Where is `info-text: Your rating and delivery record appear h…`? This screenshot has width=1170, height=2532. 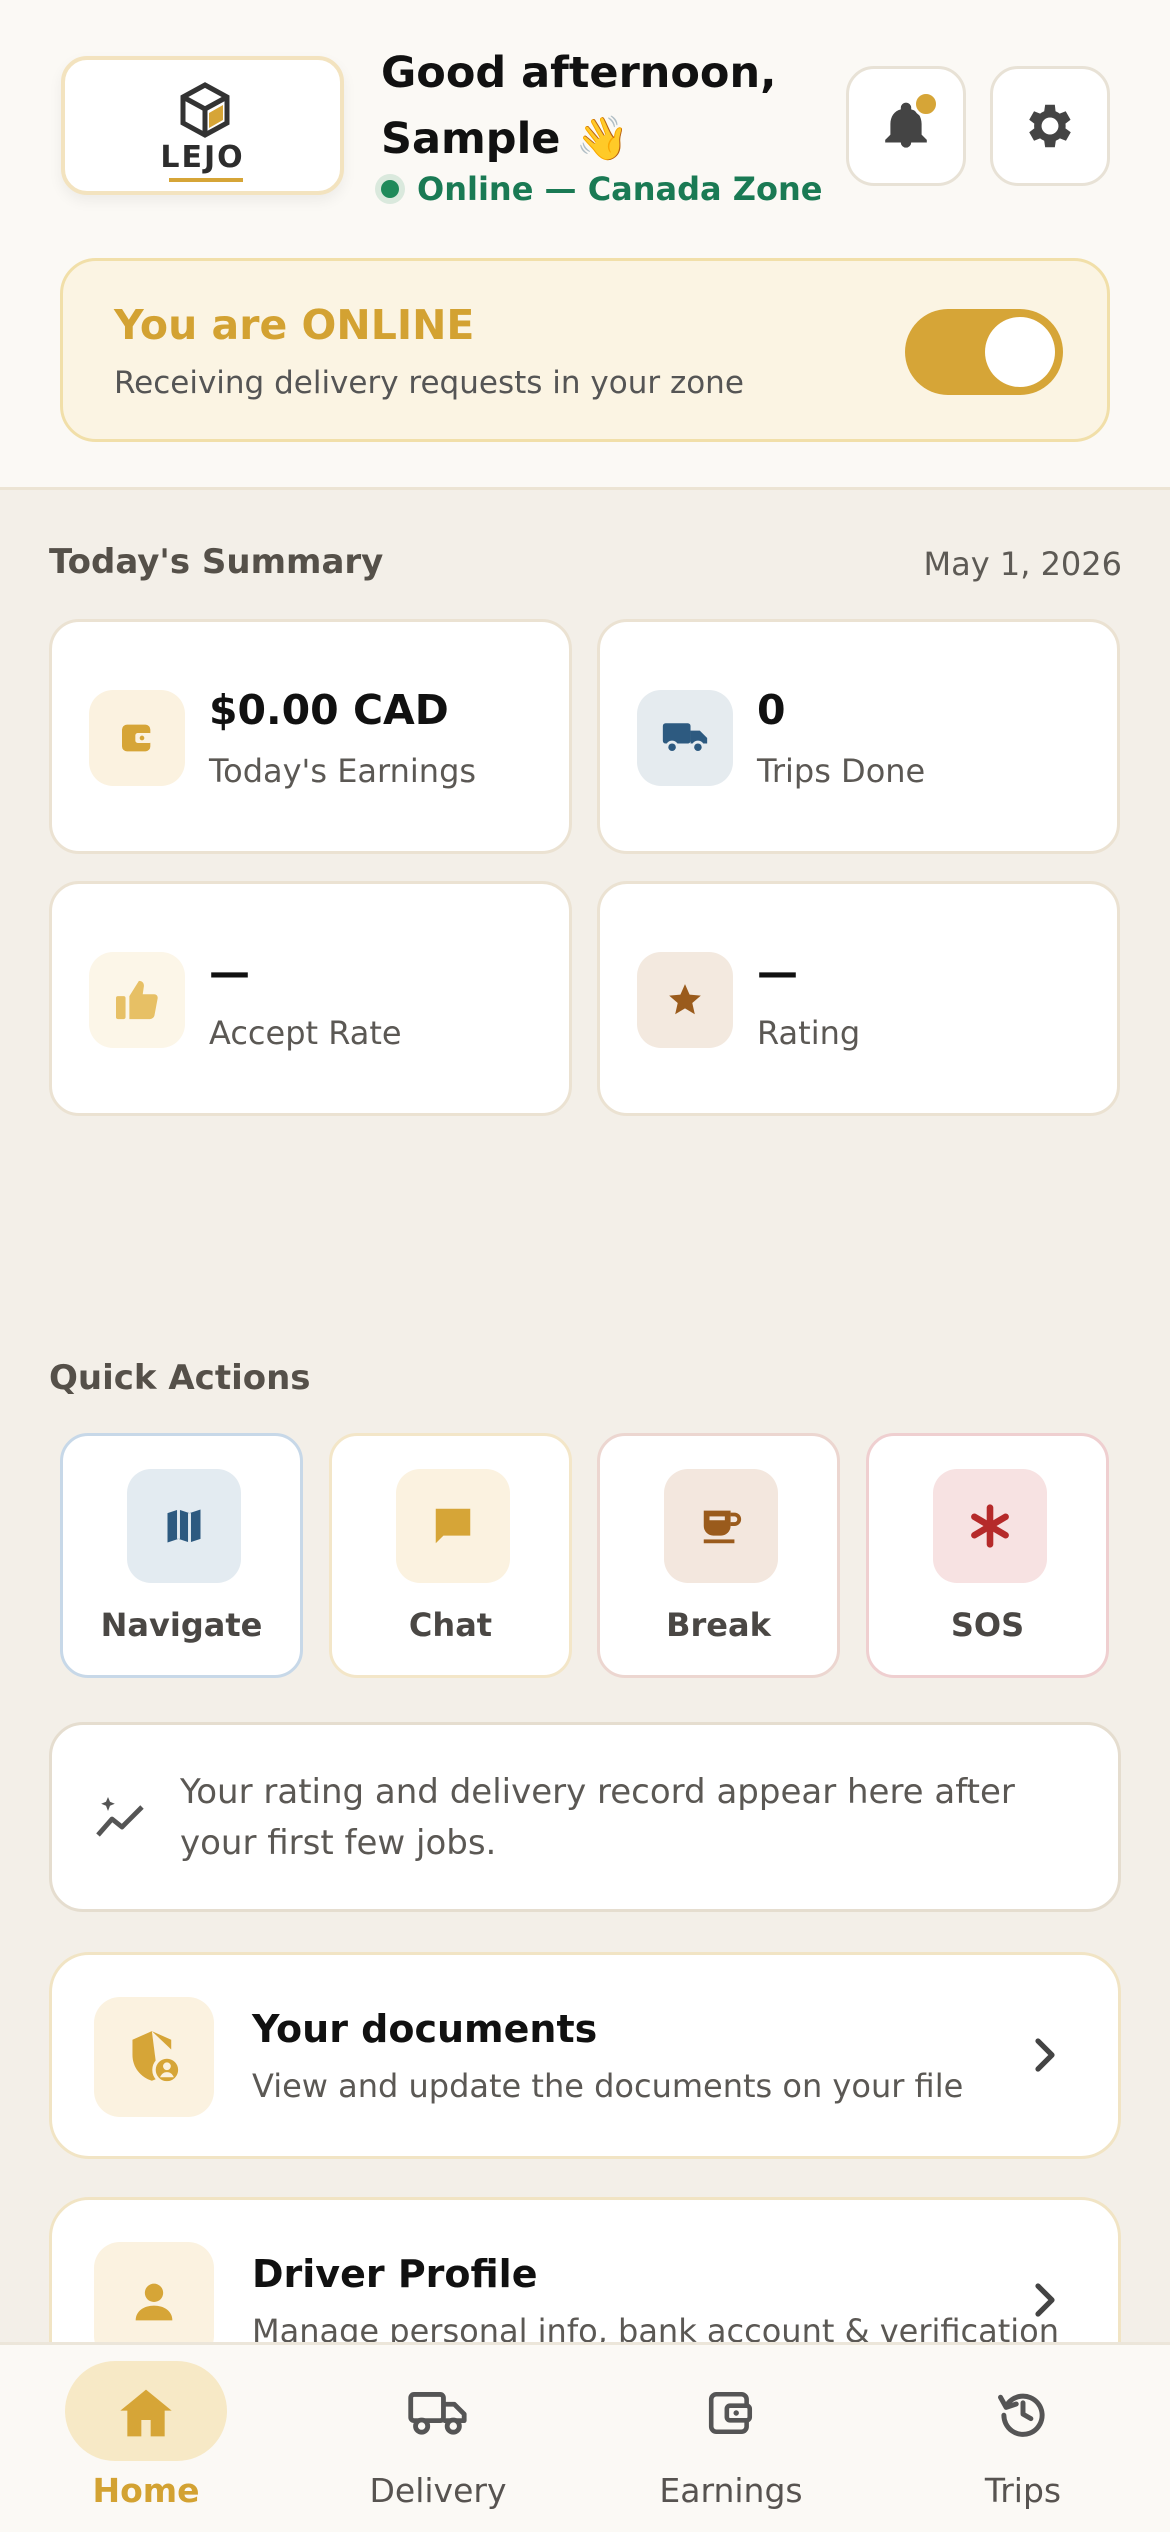 info-text: Your rating and delivery record appear h… is located at coordinates (597, 1817).